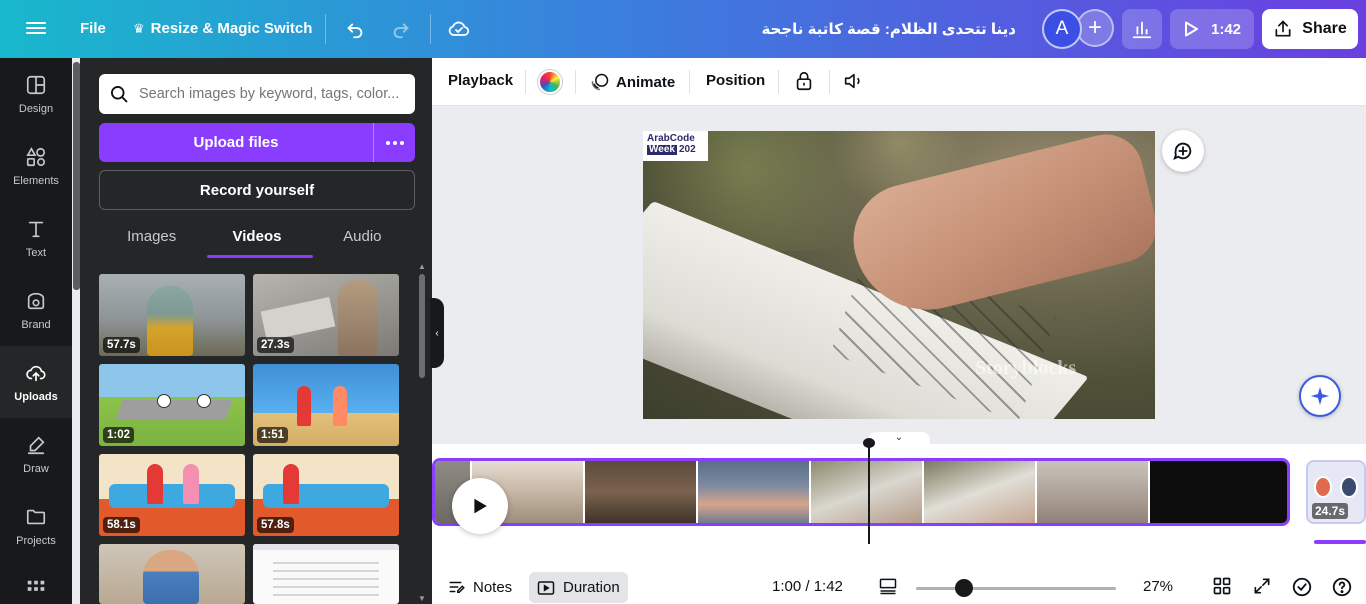  I want to click on scroll-up-icon: ▲, so click(422, 266).